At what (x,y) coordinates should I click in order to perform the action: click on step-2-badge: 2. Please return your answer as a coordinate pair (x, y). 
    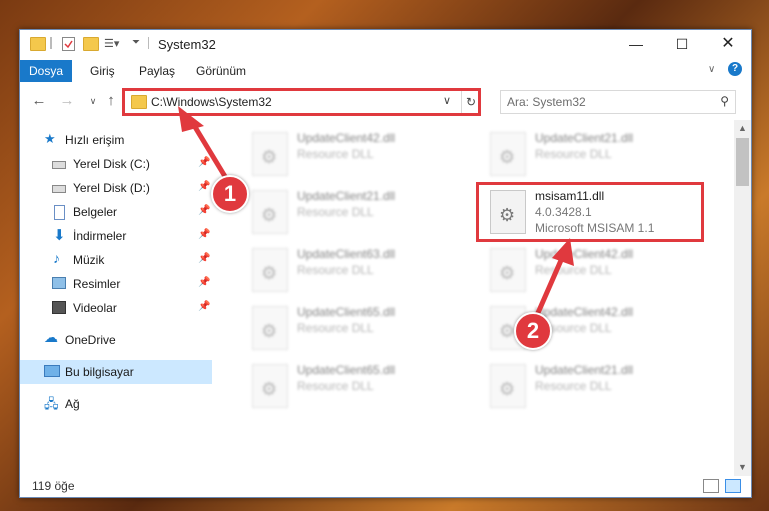
    Looking at the image, I should click on (533, 331).